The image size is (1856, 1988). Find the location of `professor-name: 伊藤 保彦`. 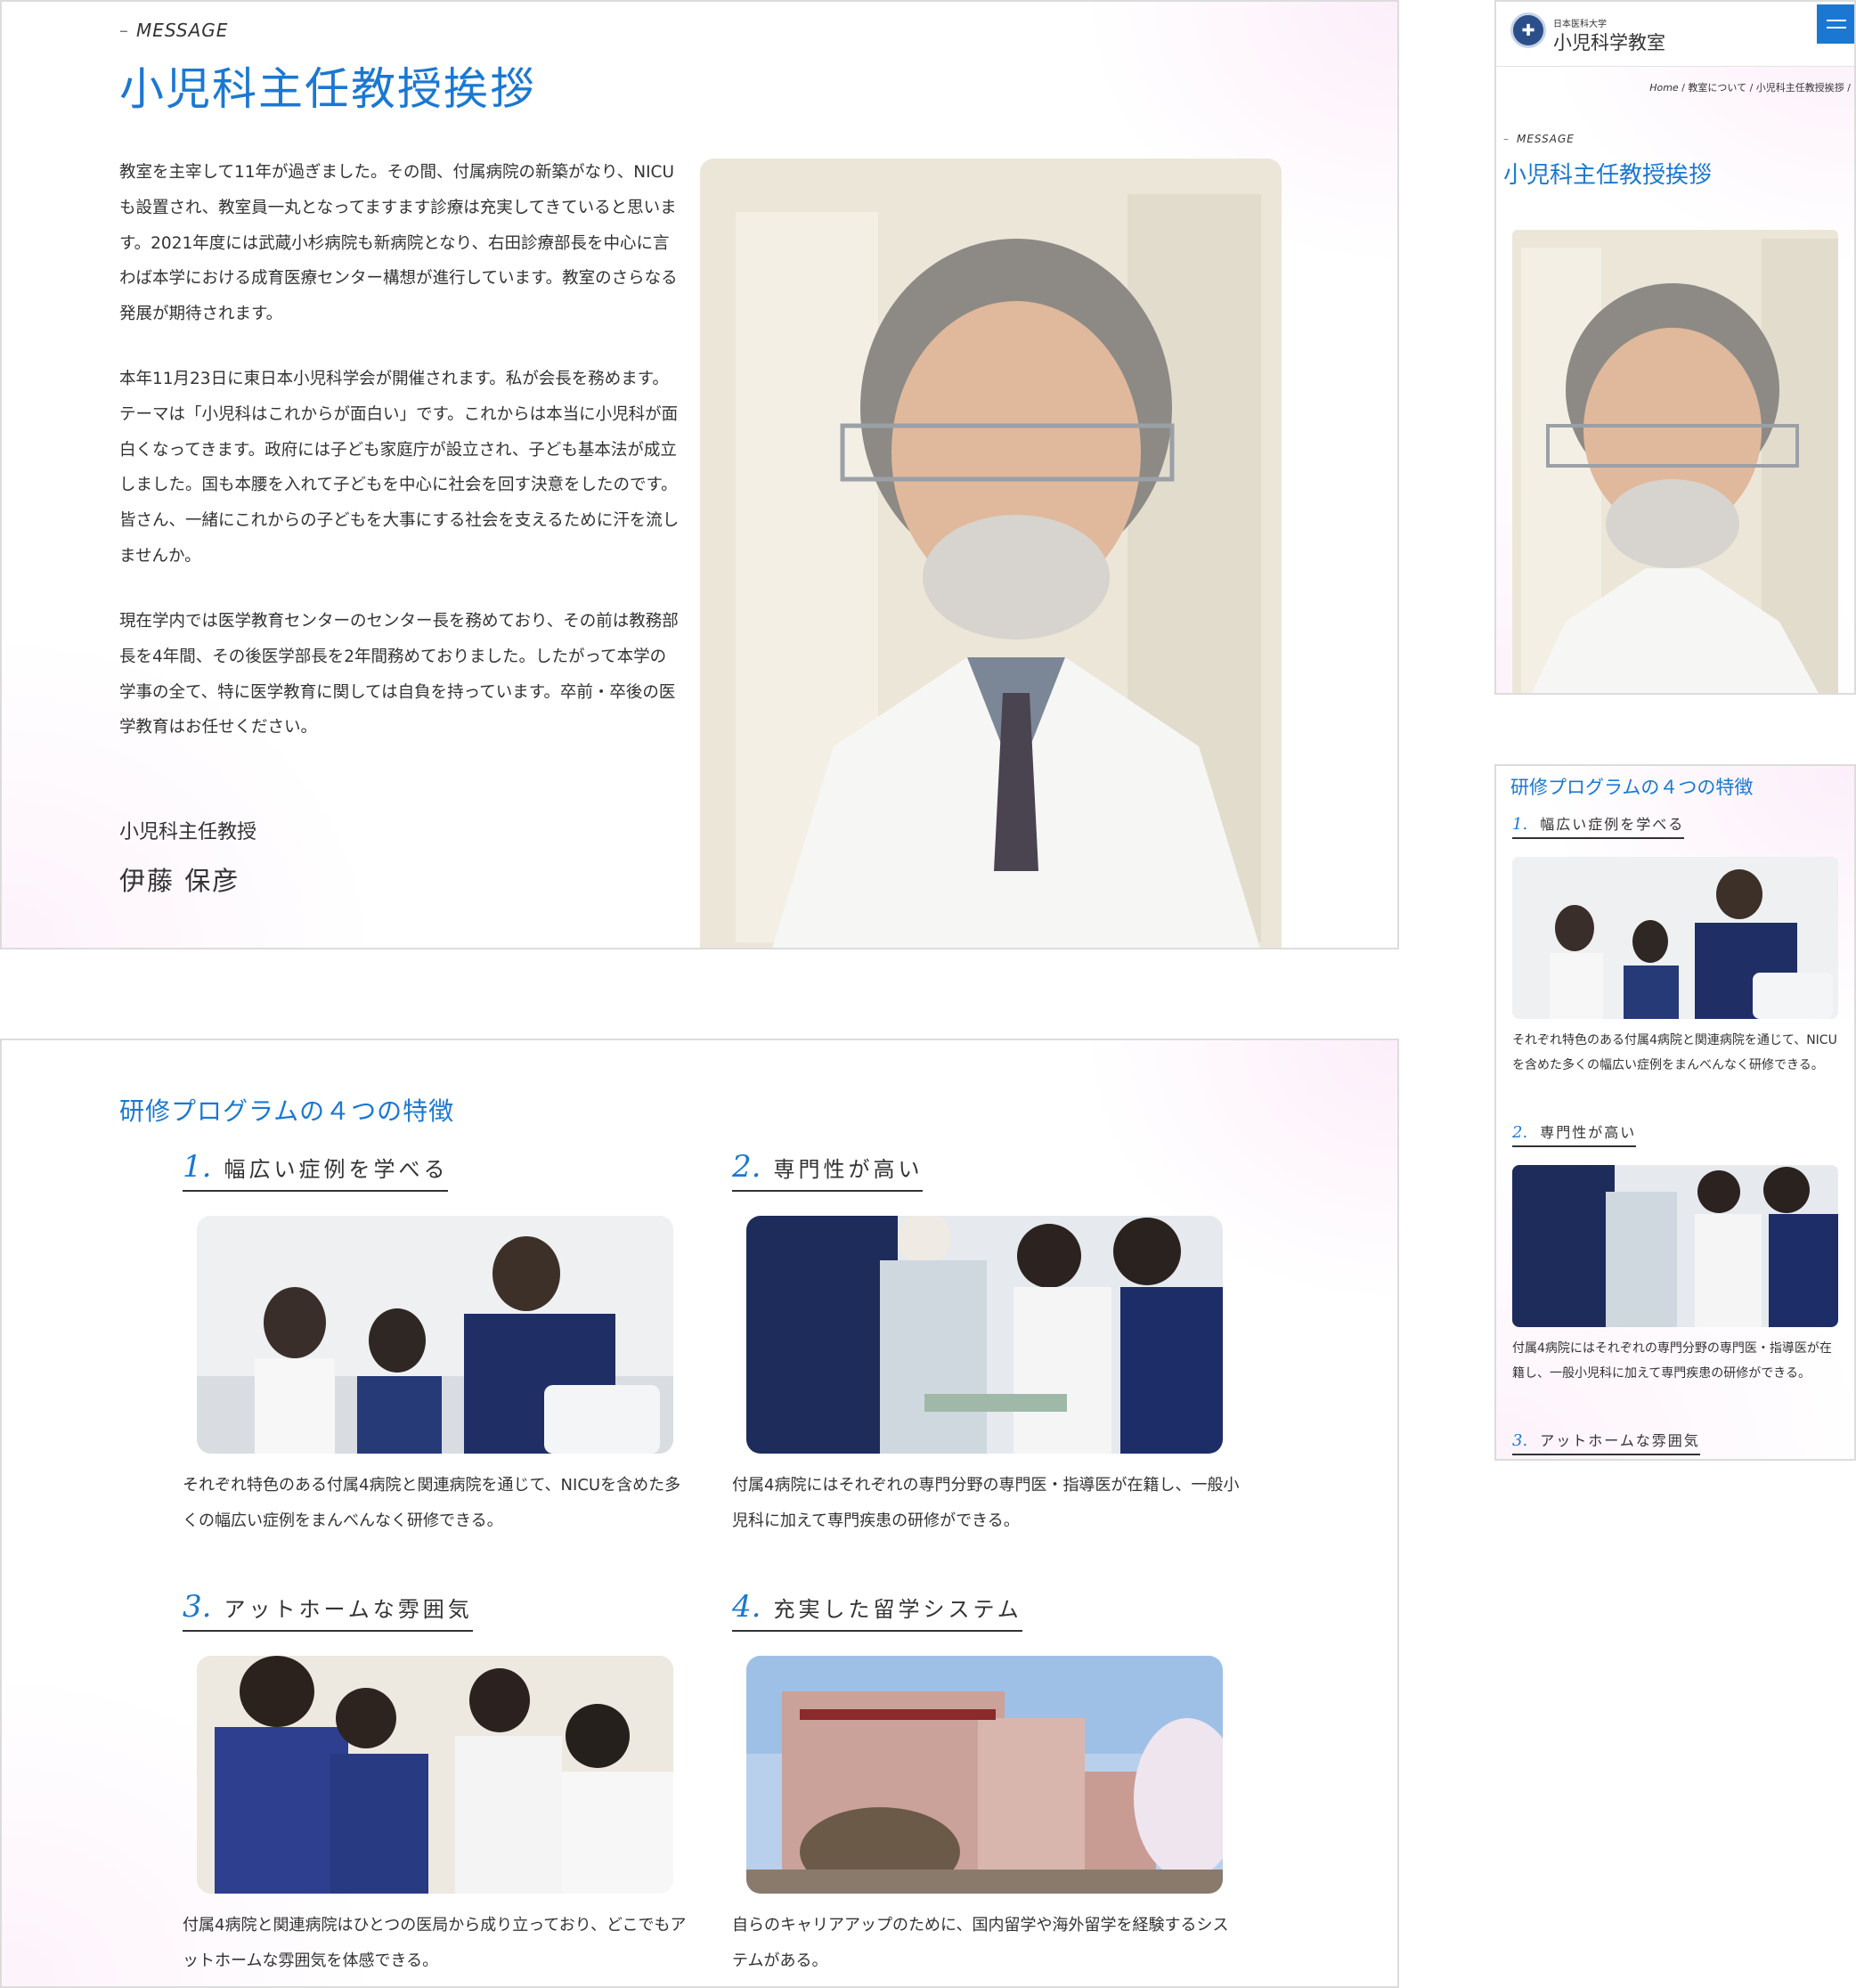

professor-name: 伊藤 保彦 is located at coordinates (179, 881).